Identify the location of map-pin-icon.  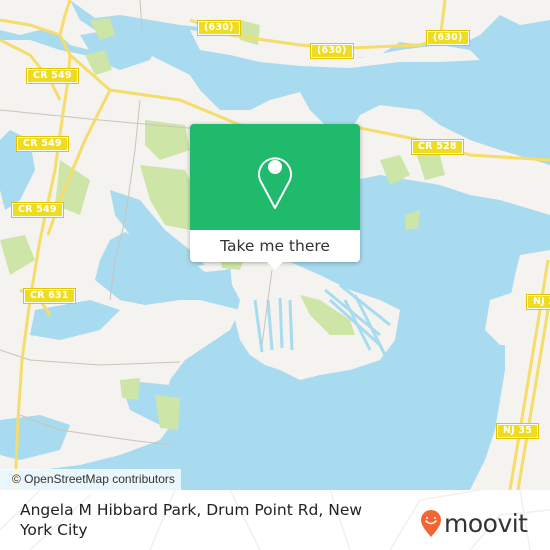
(275, 183).